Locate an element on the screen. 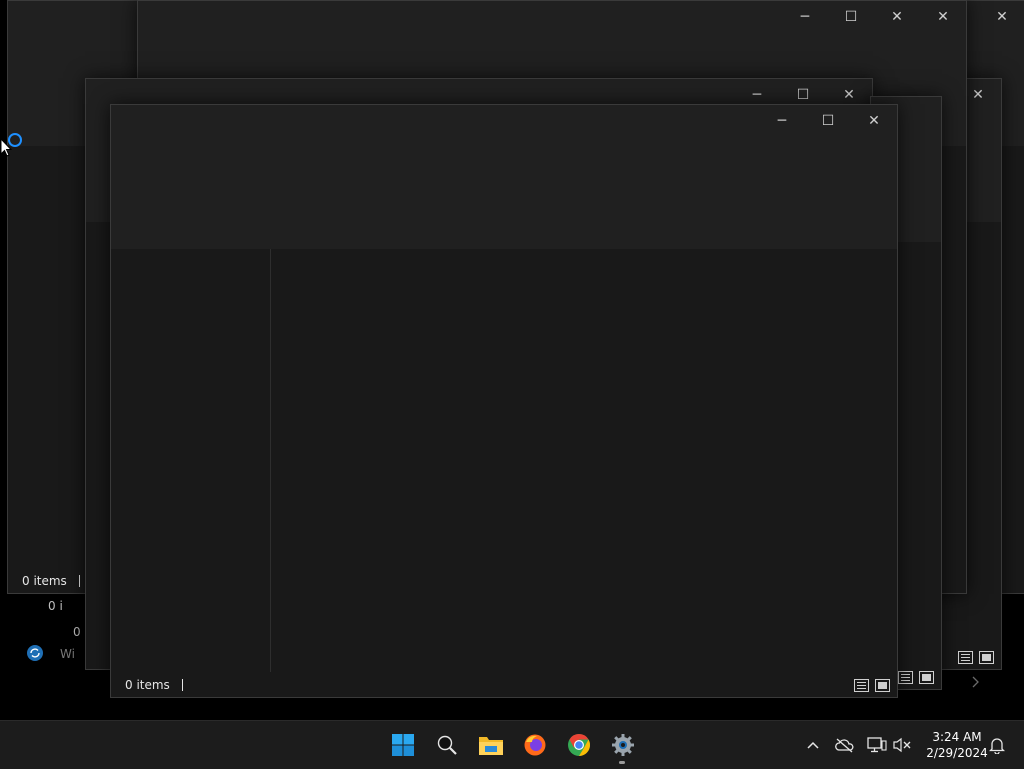 This screenshot has height=769, width=1024. cloud-offline-icon is located at coordinates (844, 745).